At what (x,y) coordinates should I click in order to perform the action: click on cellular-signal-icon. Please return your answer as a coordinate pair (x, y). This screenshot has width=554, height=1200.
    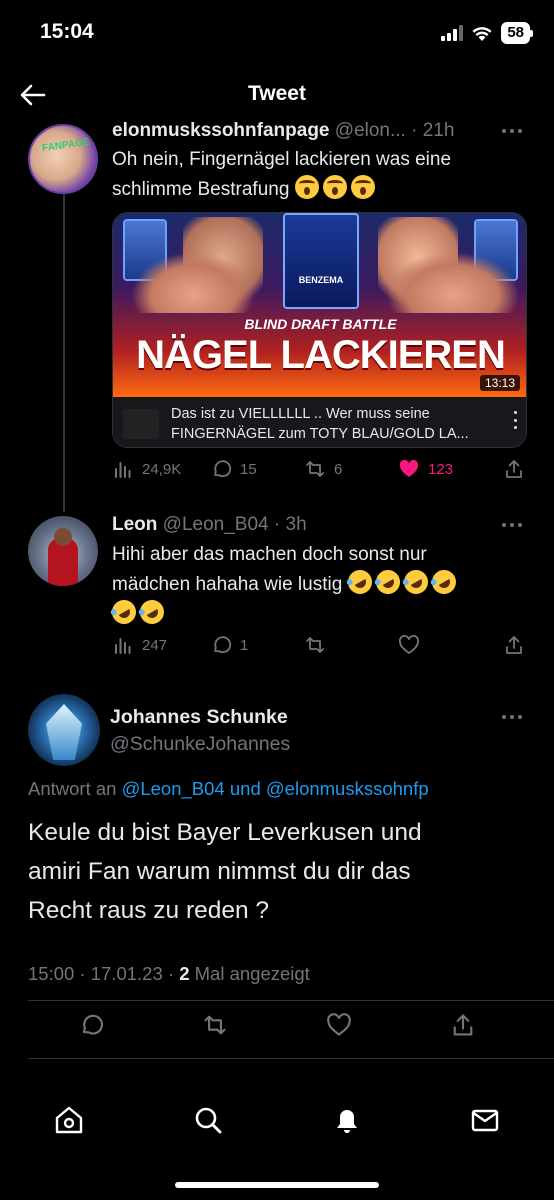
    Looking at the image, I should click on (452, 33).